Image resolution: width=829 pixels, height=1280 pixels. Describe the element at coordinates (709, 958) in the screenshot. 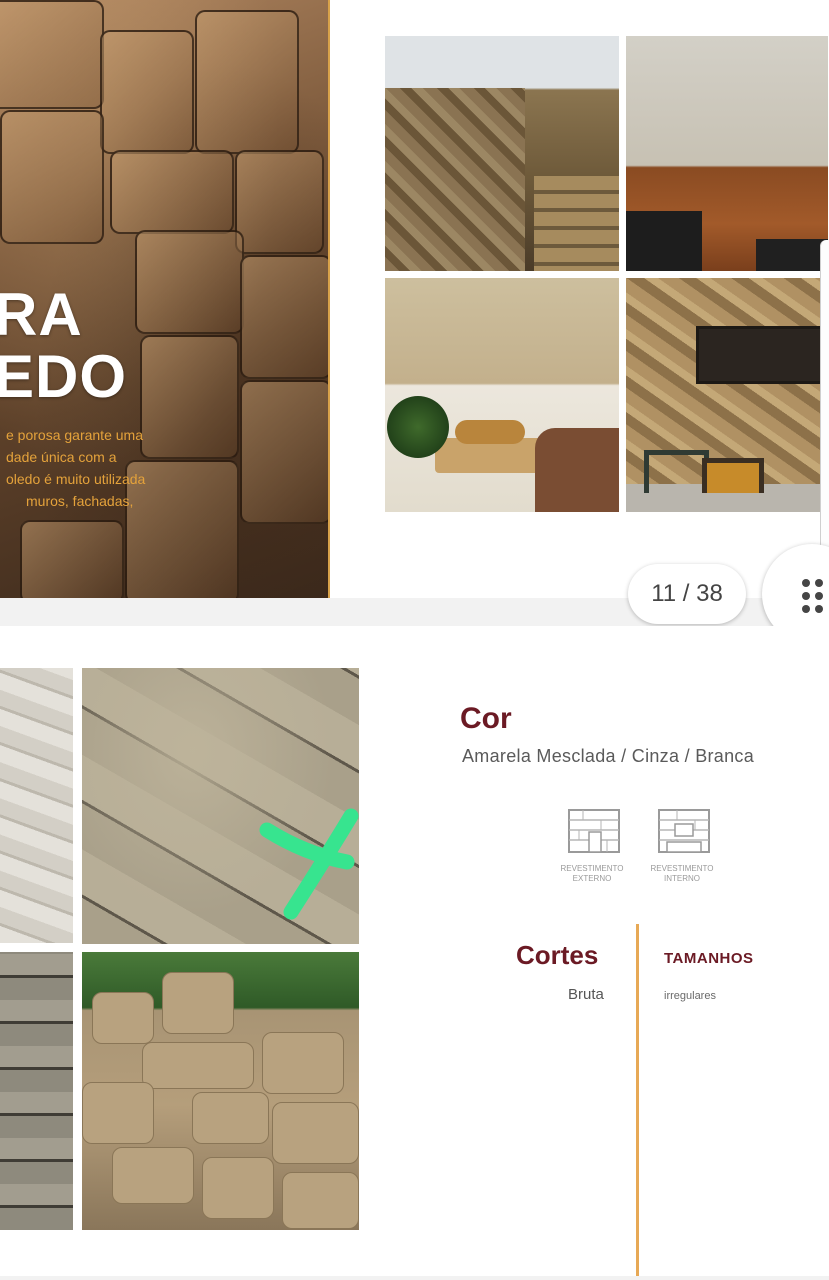

I see `tamanhos-heading: TAMANHOS` at that location.